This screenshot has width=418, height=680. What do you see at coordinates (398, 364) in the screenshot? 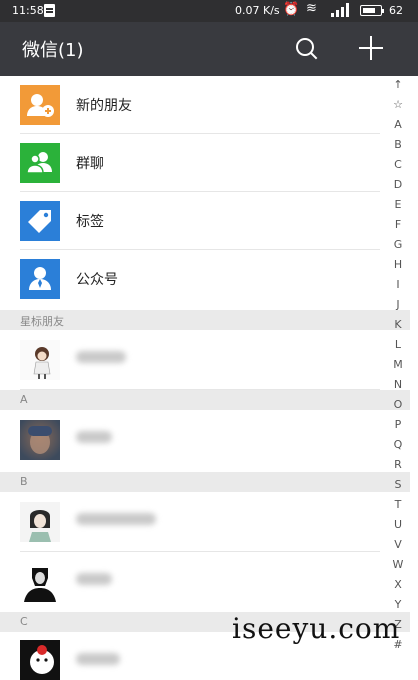
I see `index-letter: M` at bounding box center [398, 364].